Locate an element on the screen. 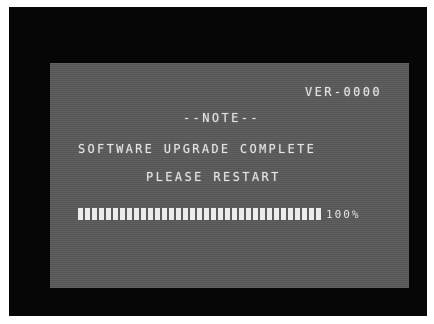  progress-bar is located at coordinates (200, 214).